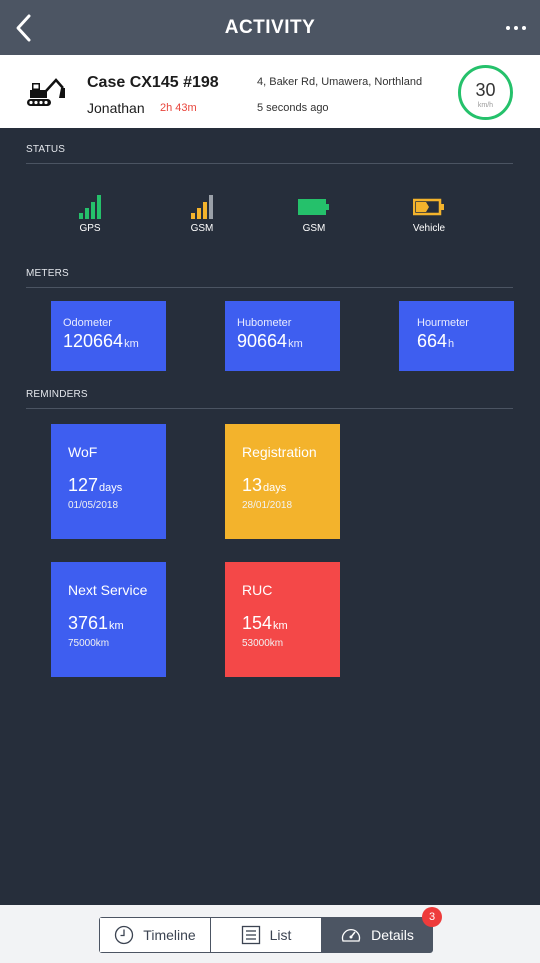 This screenshot has width=540, height=963. What do you see at coordinates (291, 623) in the screenshot?
I see `reminder-value-row: 154km` at bounding box center [291, 623].